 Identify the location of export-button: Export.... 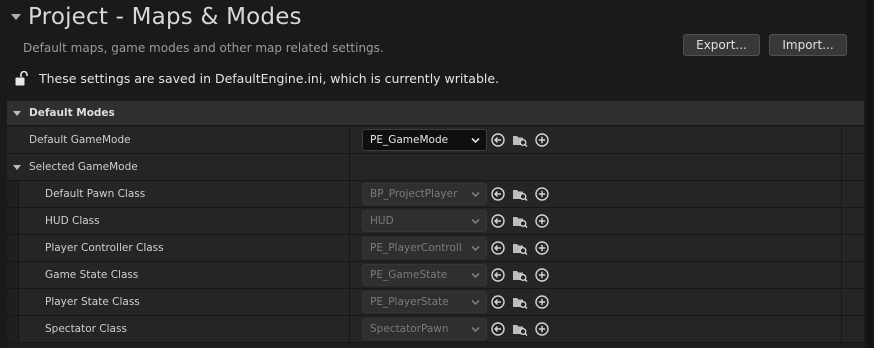
(721, 45).